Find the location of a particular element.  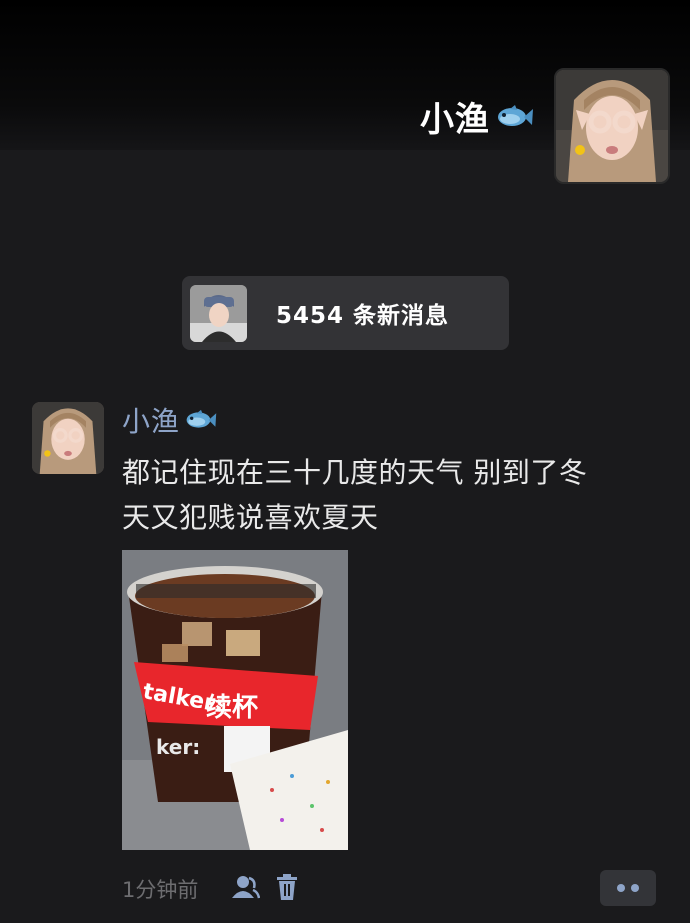

post-text-line: 都记住现在三十几度的天气 别到了冬 is located at coordinates (355, 472).